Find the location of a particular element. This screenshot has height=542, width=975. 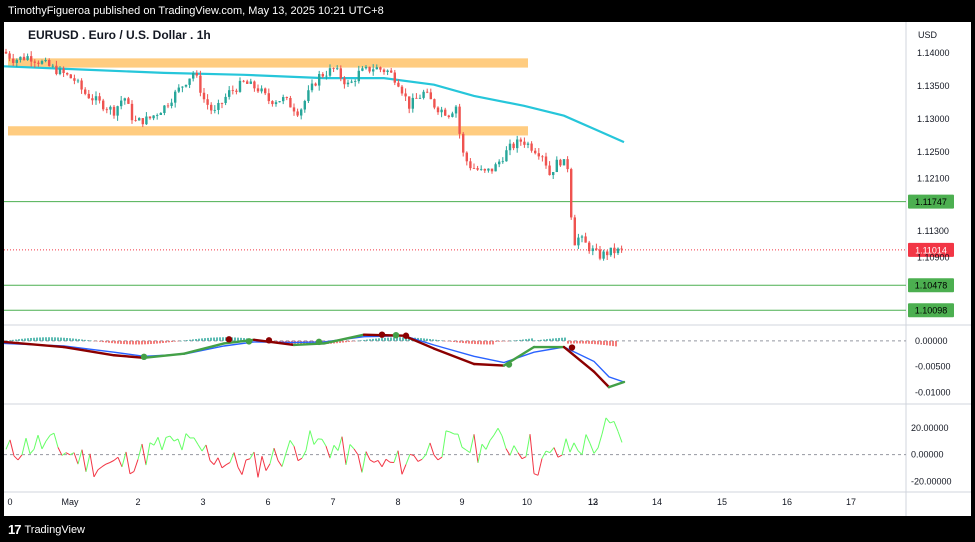

price-tick-1.14000: 1.14000 is located at coordinates (933, 53).